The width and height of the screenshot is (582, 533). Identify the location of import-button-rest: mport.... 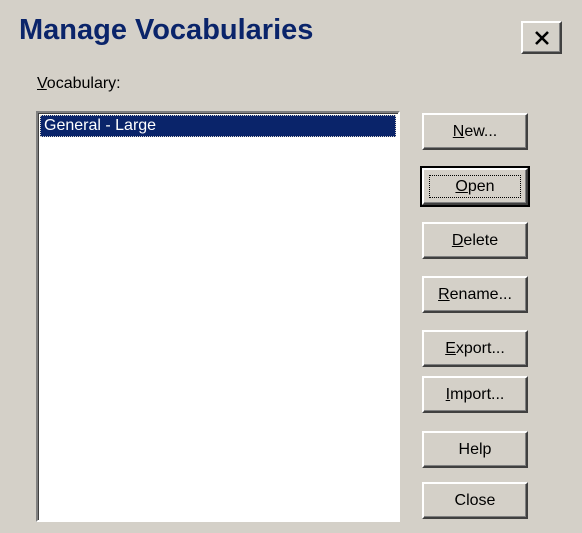
(477, 394).